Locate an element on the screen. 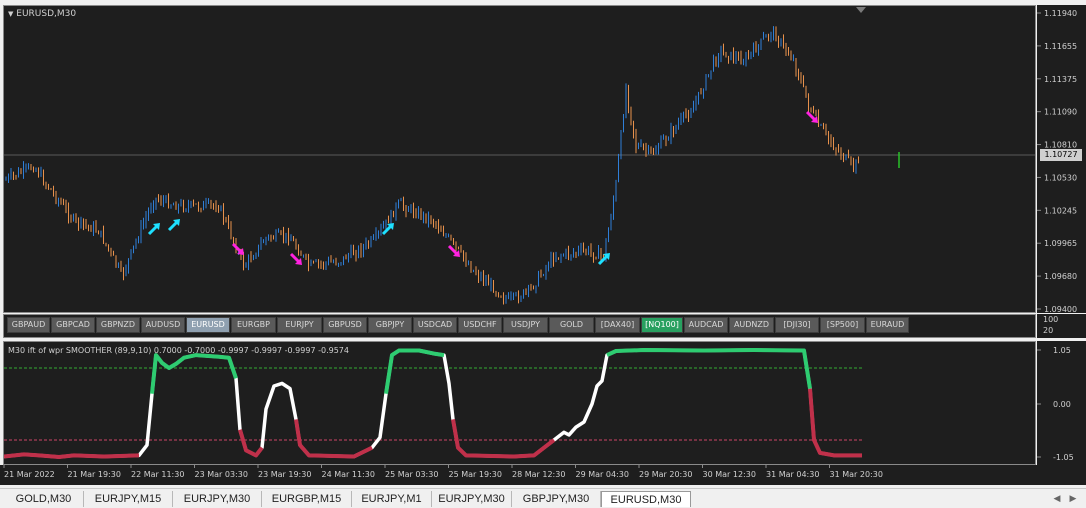  price-tick-label: 1.11375 is located at coordinates (1060, 79).